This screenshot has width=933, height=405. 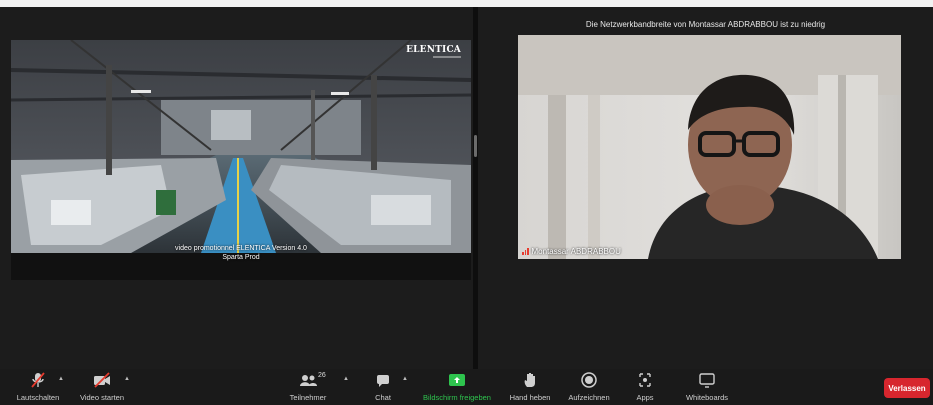 What do you see at coordinates (707, 397) in the screenshot?
I see `whiteboards-label: Whiteboards` at bounding box center [707, 397].